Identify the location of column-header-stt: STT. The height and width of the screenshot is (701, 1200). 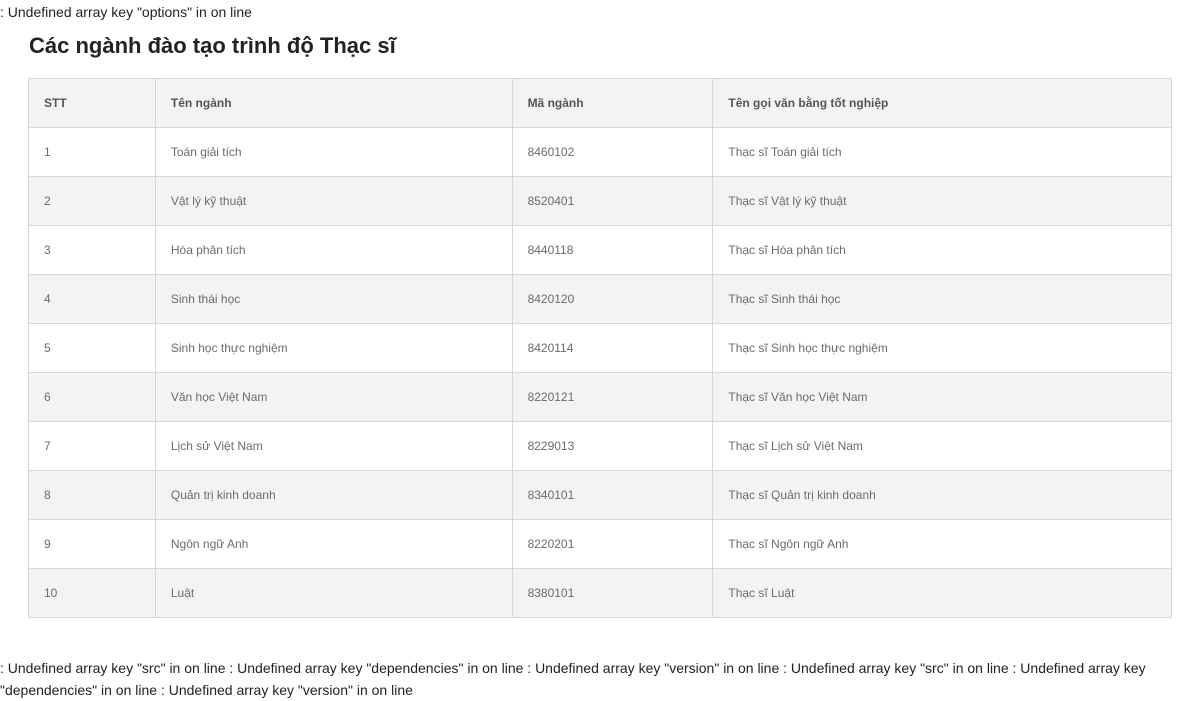
(92, 103).